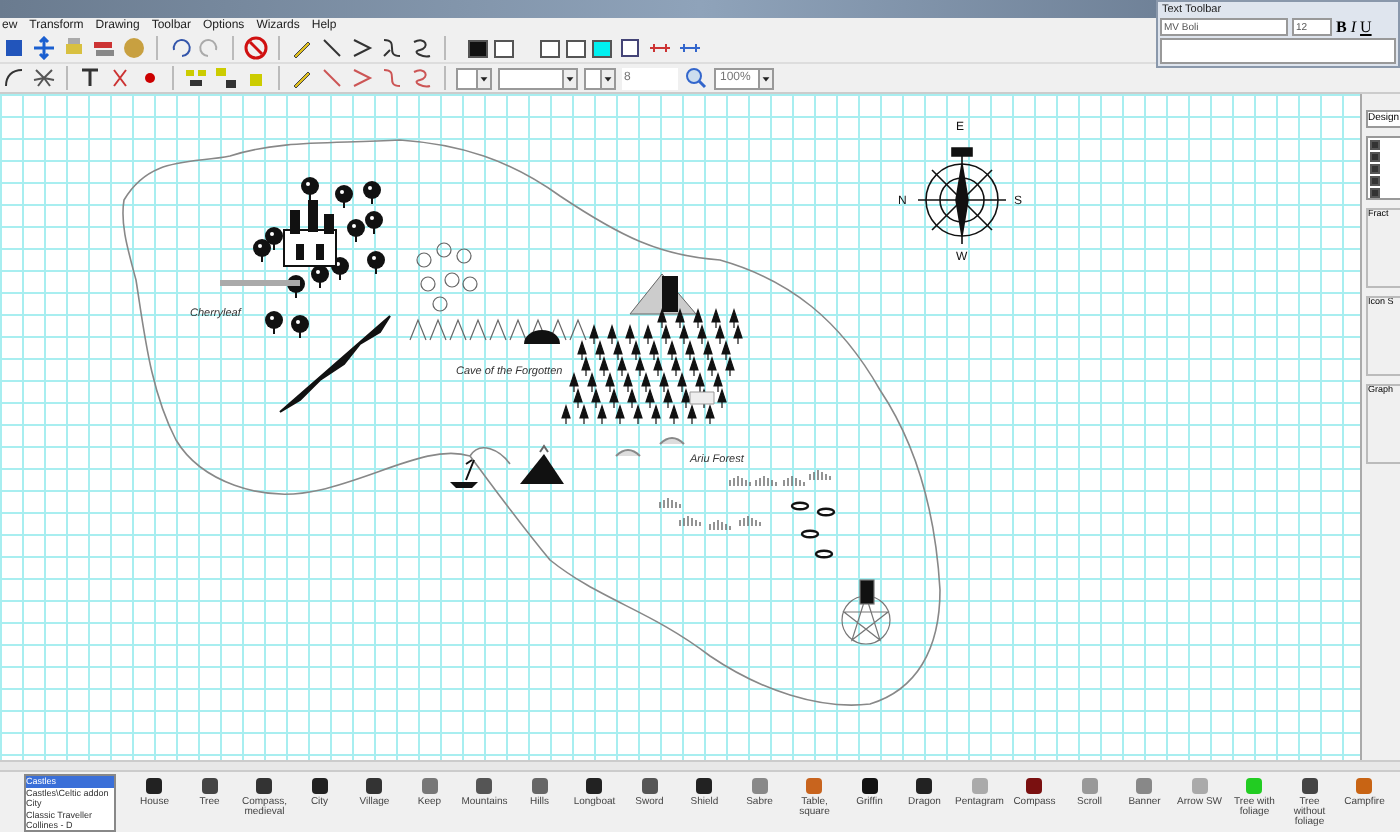  Describe the element at coordinates (1341, 27) in the screenshot. I see `bold-button: B` at that location.